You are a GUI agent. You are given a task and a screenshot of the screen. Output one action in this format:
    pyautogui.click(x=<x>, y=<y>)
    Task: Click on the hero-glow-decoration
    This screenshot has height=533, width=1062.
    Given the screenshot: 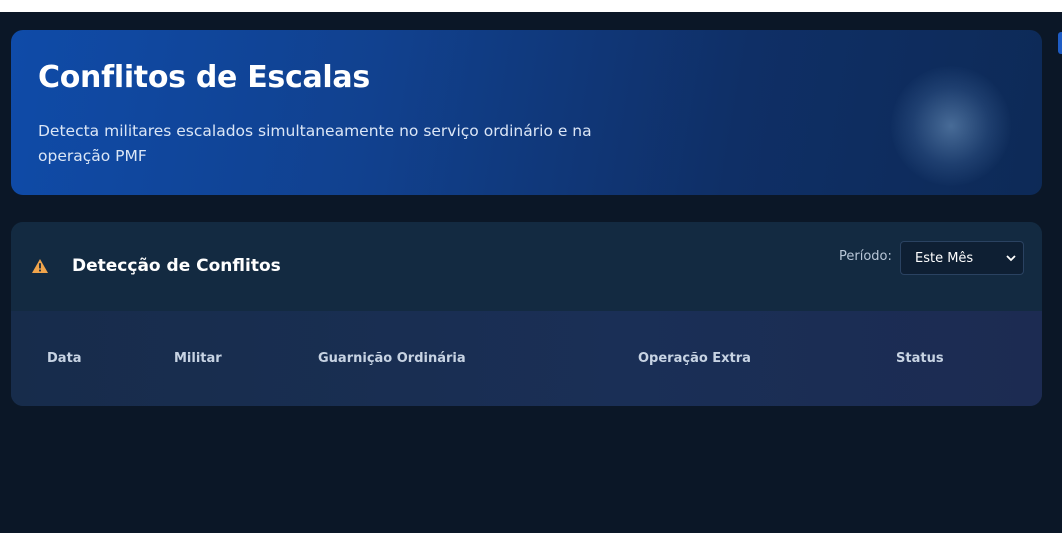 What is the action you would take?
    pyautogui.click(x=951, y=126)
    